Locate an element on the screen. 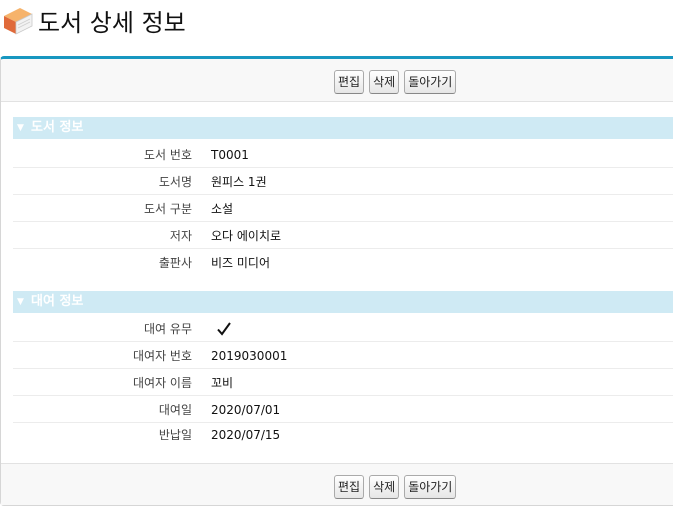 This screenshot has height=512, width=673. field-row-book-category: 도서 구분 소설 is located at coordinates (343, 209).